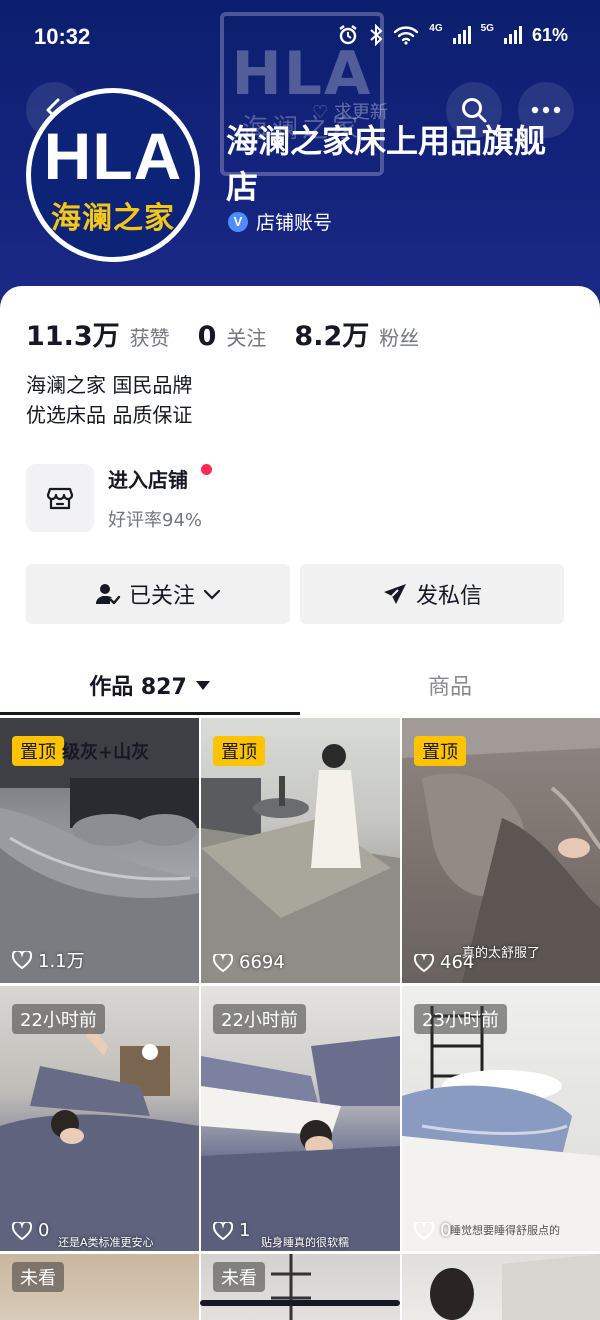  Describe the element at coordinates (449, 687) in the screenshot. I see `tab-goods-label: 商品` at that location.